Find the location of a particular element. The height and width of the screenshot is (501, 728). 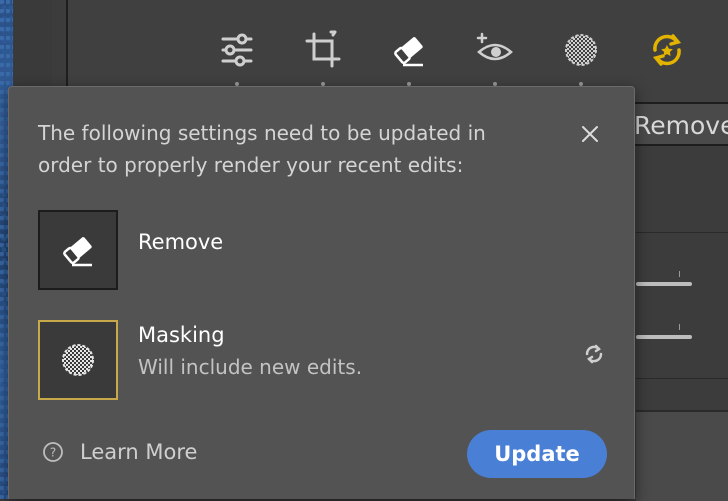

tool-crop is located at coordinates (323, 57).